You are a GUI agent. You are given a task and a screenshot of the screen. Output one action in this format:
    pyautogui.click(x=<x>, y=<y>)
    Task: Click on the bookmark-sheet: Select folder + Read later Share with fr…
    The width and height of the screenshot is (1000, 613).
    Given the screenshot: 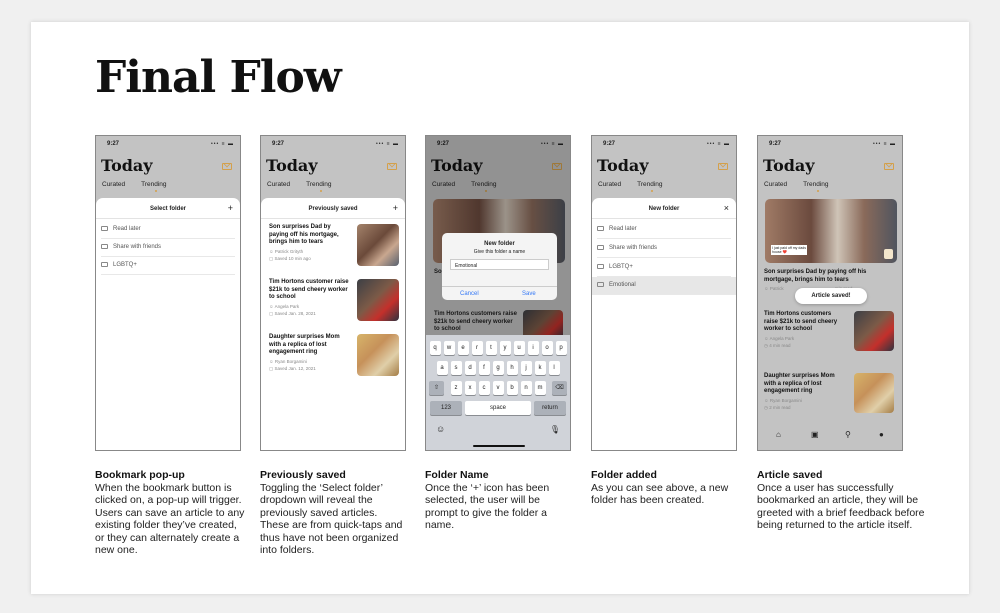 What is the action you would take?
    pyautogui.click(x=168, y=324)
    